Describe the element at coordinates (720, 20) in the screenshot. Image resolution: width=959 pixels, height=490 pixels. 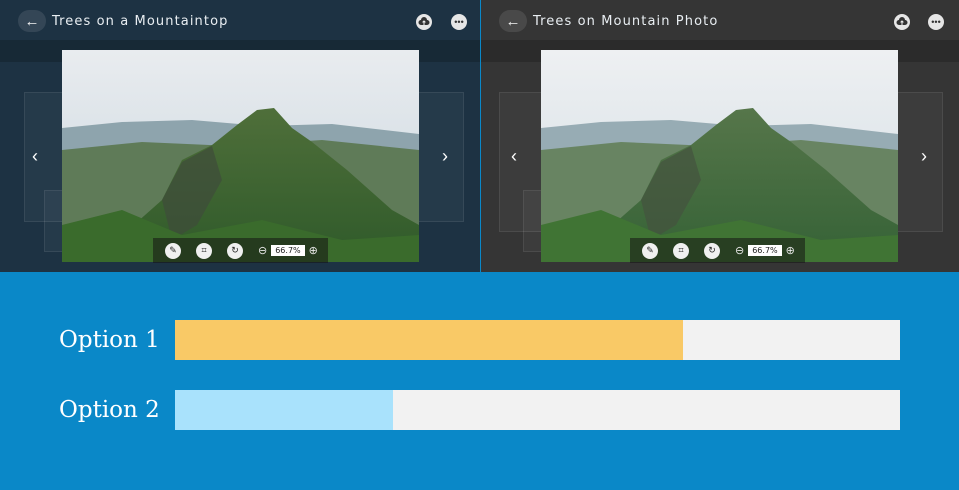
I see `viewer-header: ← Trees on Mountain Photo •••` at that location.